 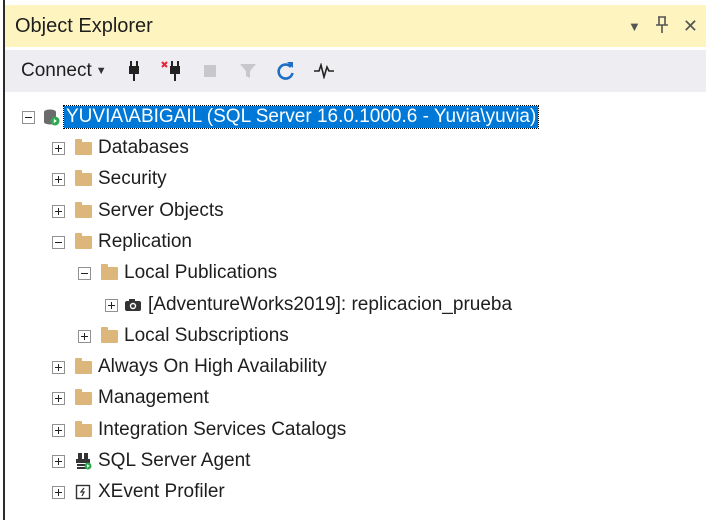 What do you see at coordinates (210, 71) in the screenshot?
I see `stop-icon` at bounding box center [210, 71].